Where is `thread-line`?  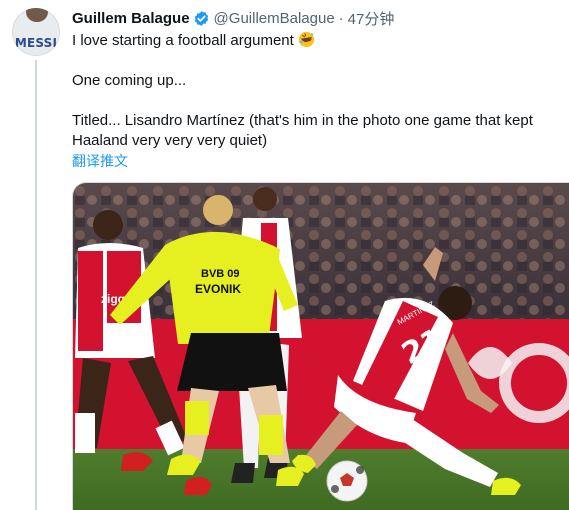 thread-line is located at coordinates (36, 285).